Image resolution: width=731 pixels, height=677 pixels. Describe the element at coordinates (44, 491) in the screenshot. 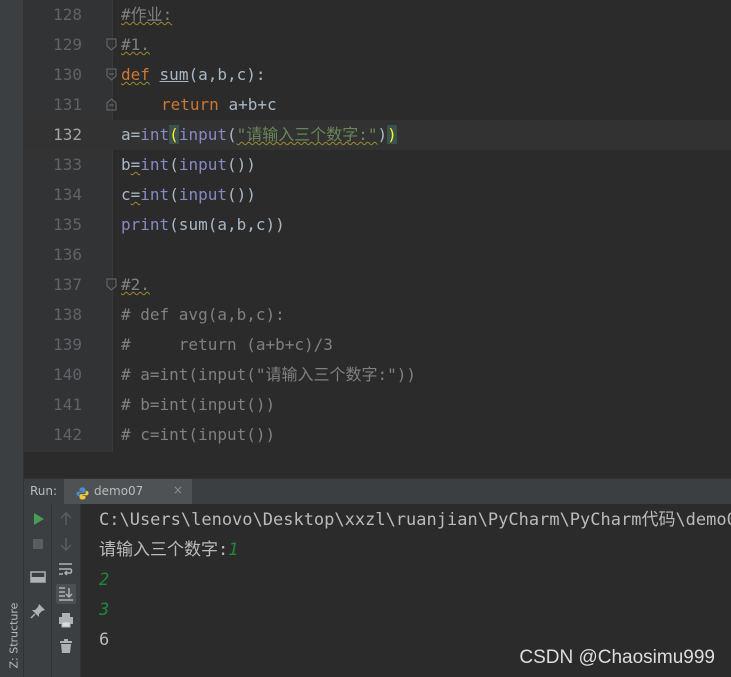

I see `run-label: Run:` at that location.